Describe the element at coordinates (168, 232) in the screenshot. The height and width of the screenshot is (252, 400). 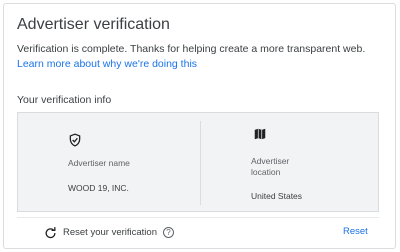
I see `help-icon: ?` at that location.